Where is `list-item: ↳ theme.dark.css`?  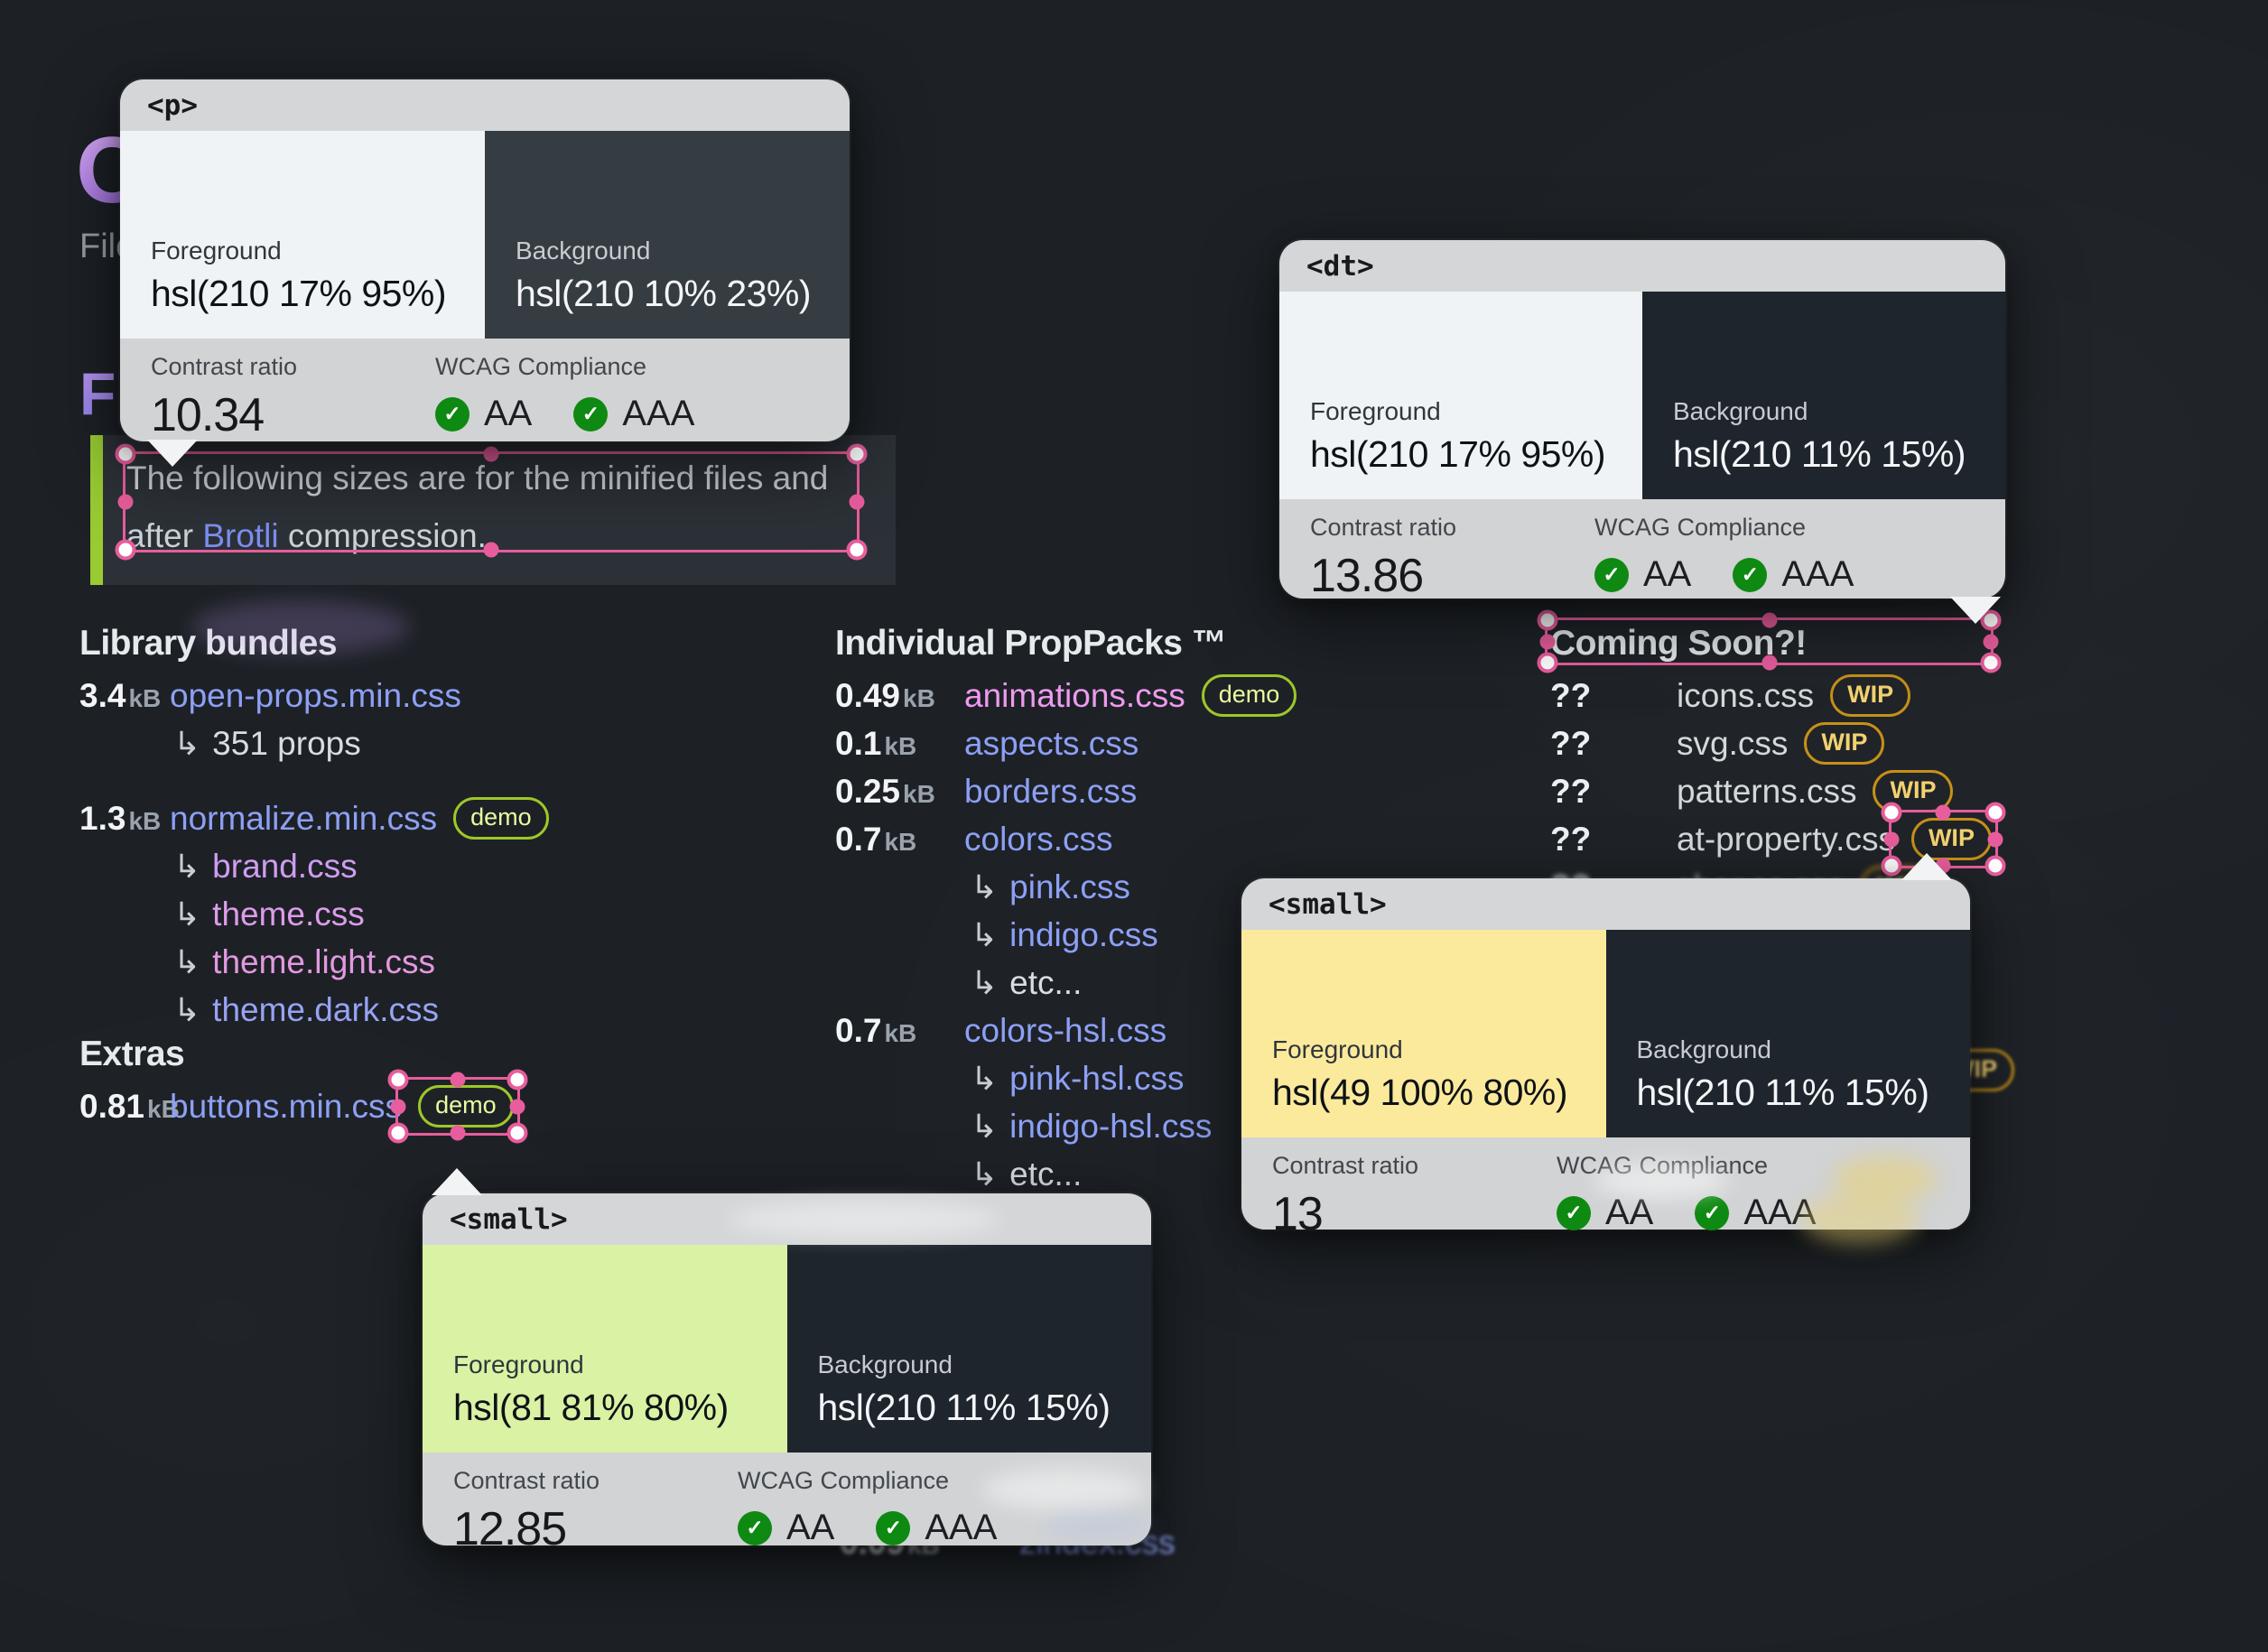
list-item: ↳ theme.dark.css is located at coordinates (422, 1010).